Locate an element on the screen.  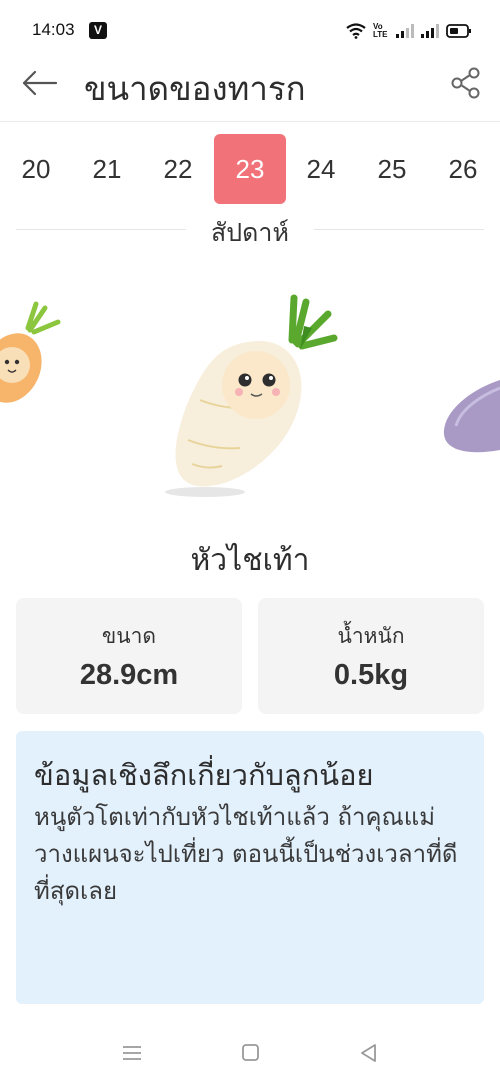
menu-icon is located at coordinates (132, 1053).